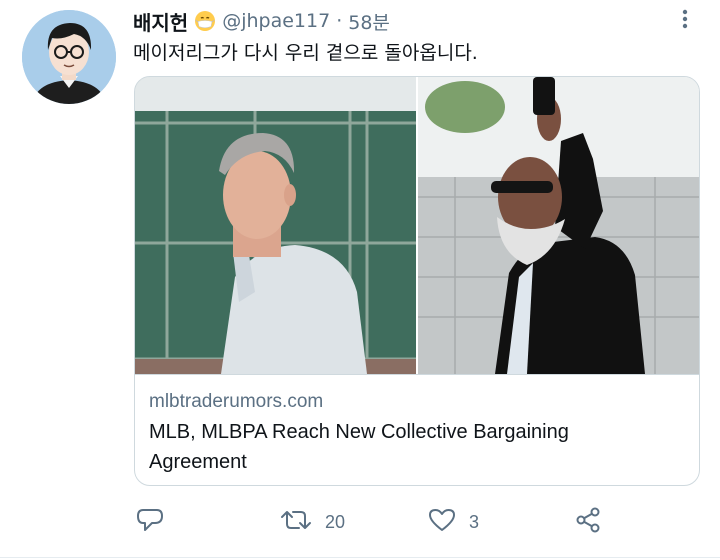  I want to click on like-count: 3, so click(474, 521).